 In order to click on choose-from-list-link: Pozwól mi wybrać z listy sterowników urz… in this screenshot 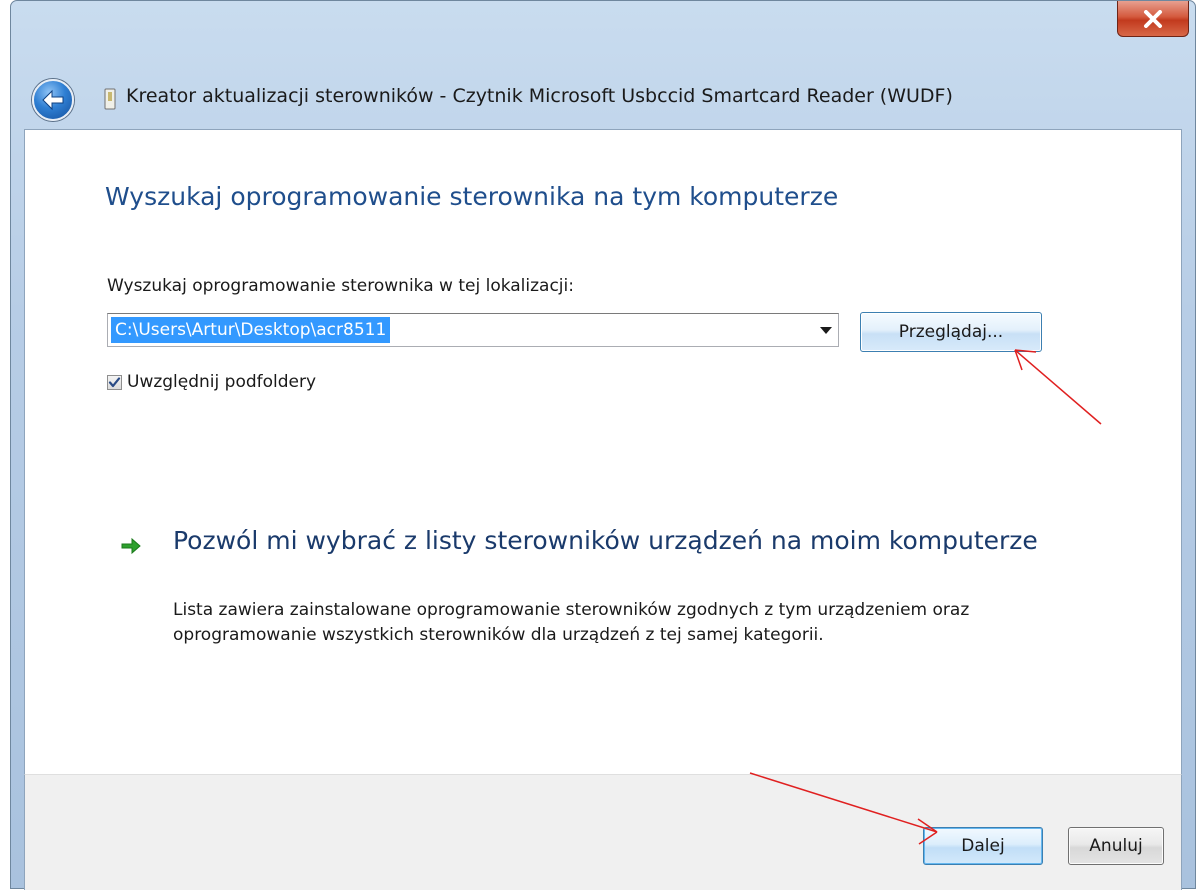, I will do `click(613, 541)`.